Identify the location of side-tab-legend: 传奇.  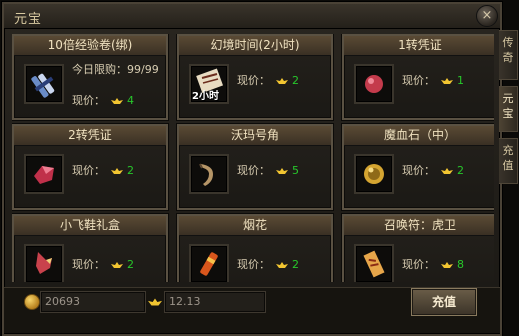
(508, 55).